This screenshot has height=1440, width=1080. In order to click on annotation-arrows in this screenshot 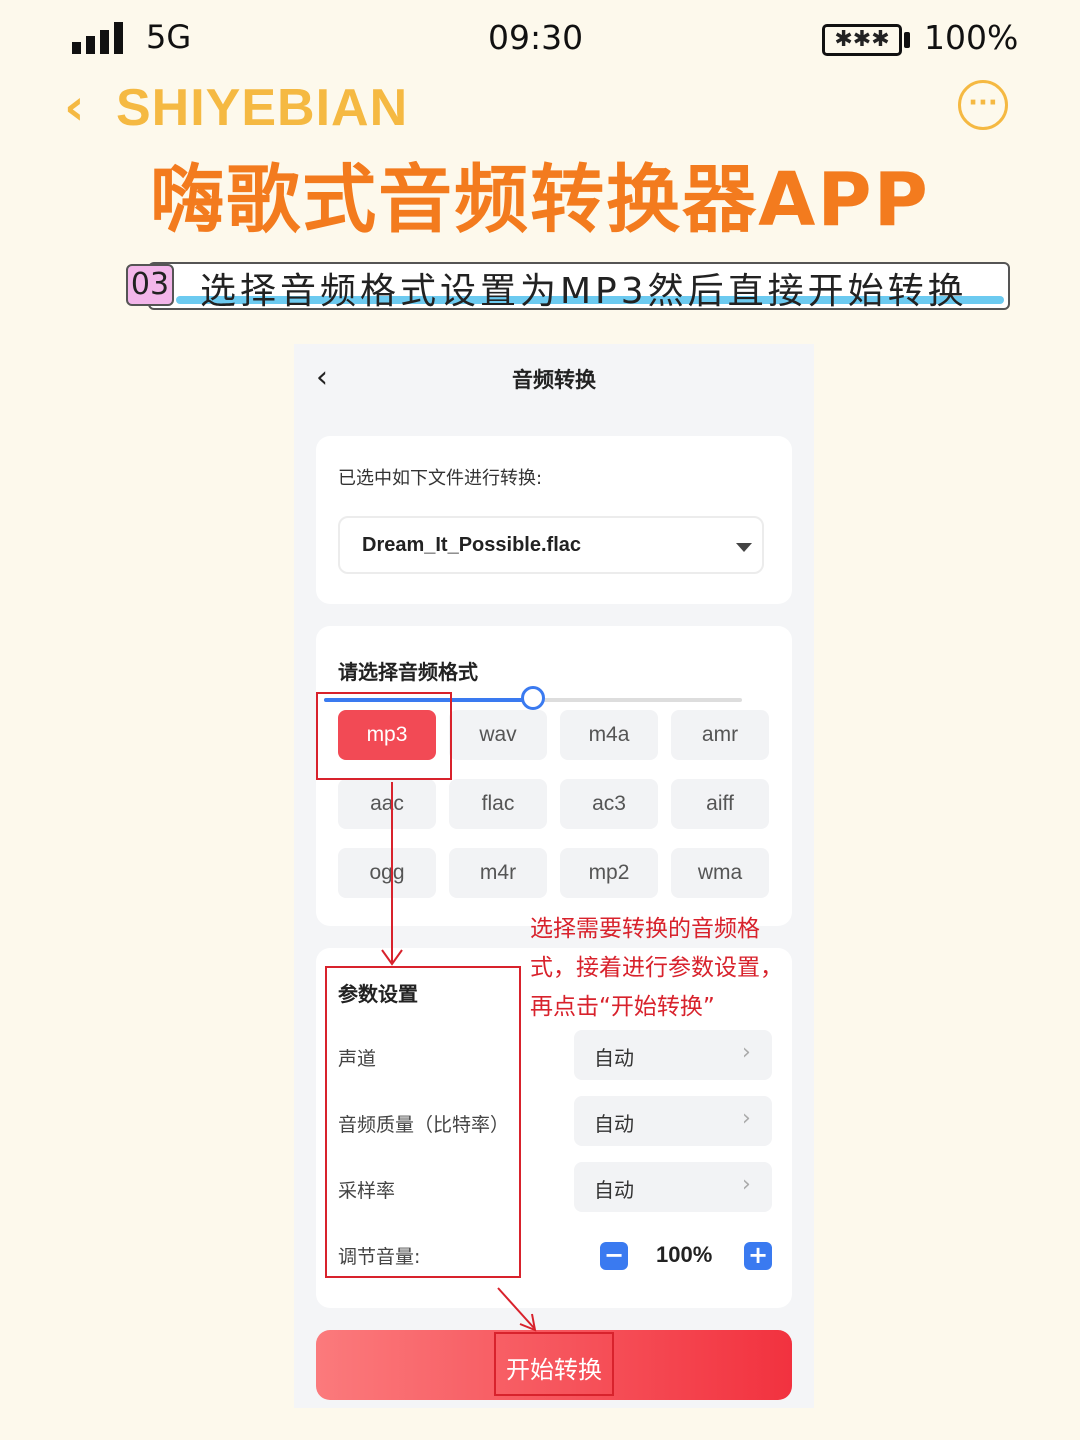, I will do `click(459, 1057)`.